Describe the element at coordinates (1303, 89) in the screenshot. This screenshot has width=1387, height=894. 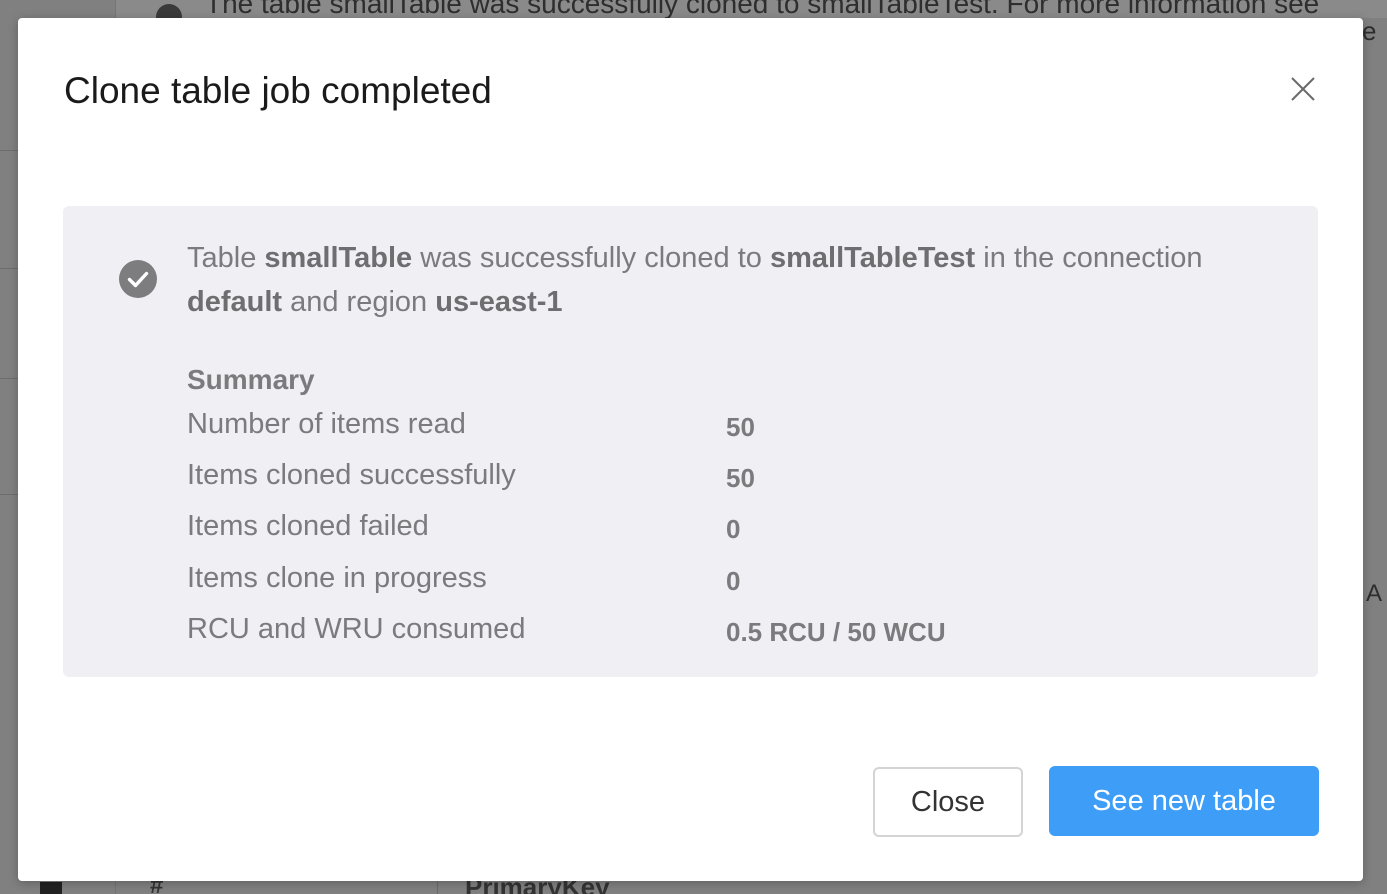
I see `close-icon` at that location.